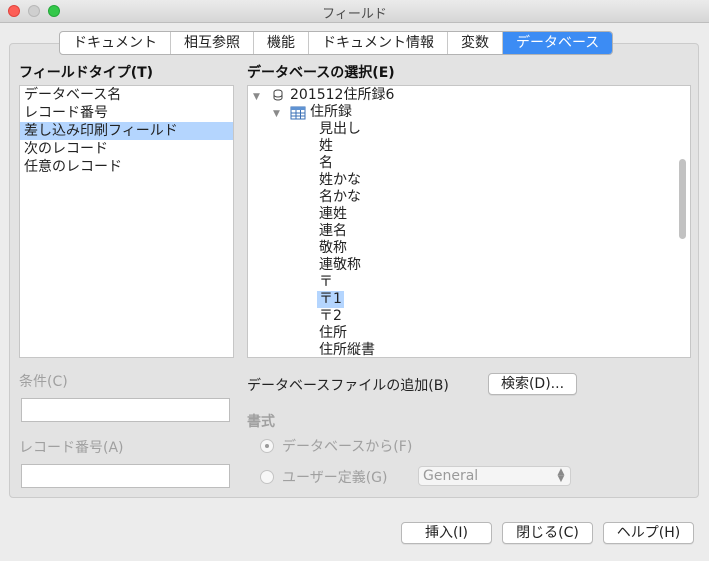 Image resolution: width=709 pixels, height=561 pixels. I want to click on tab-document: ドキュメント, so click(115, 43).